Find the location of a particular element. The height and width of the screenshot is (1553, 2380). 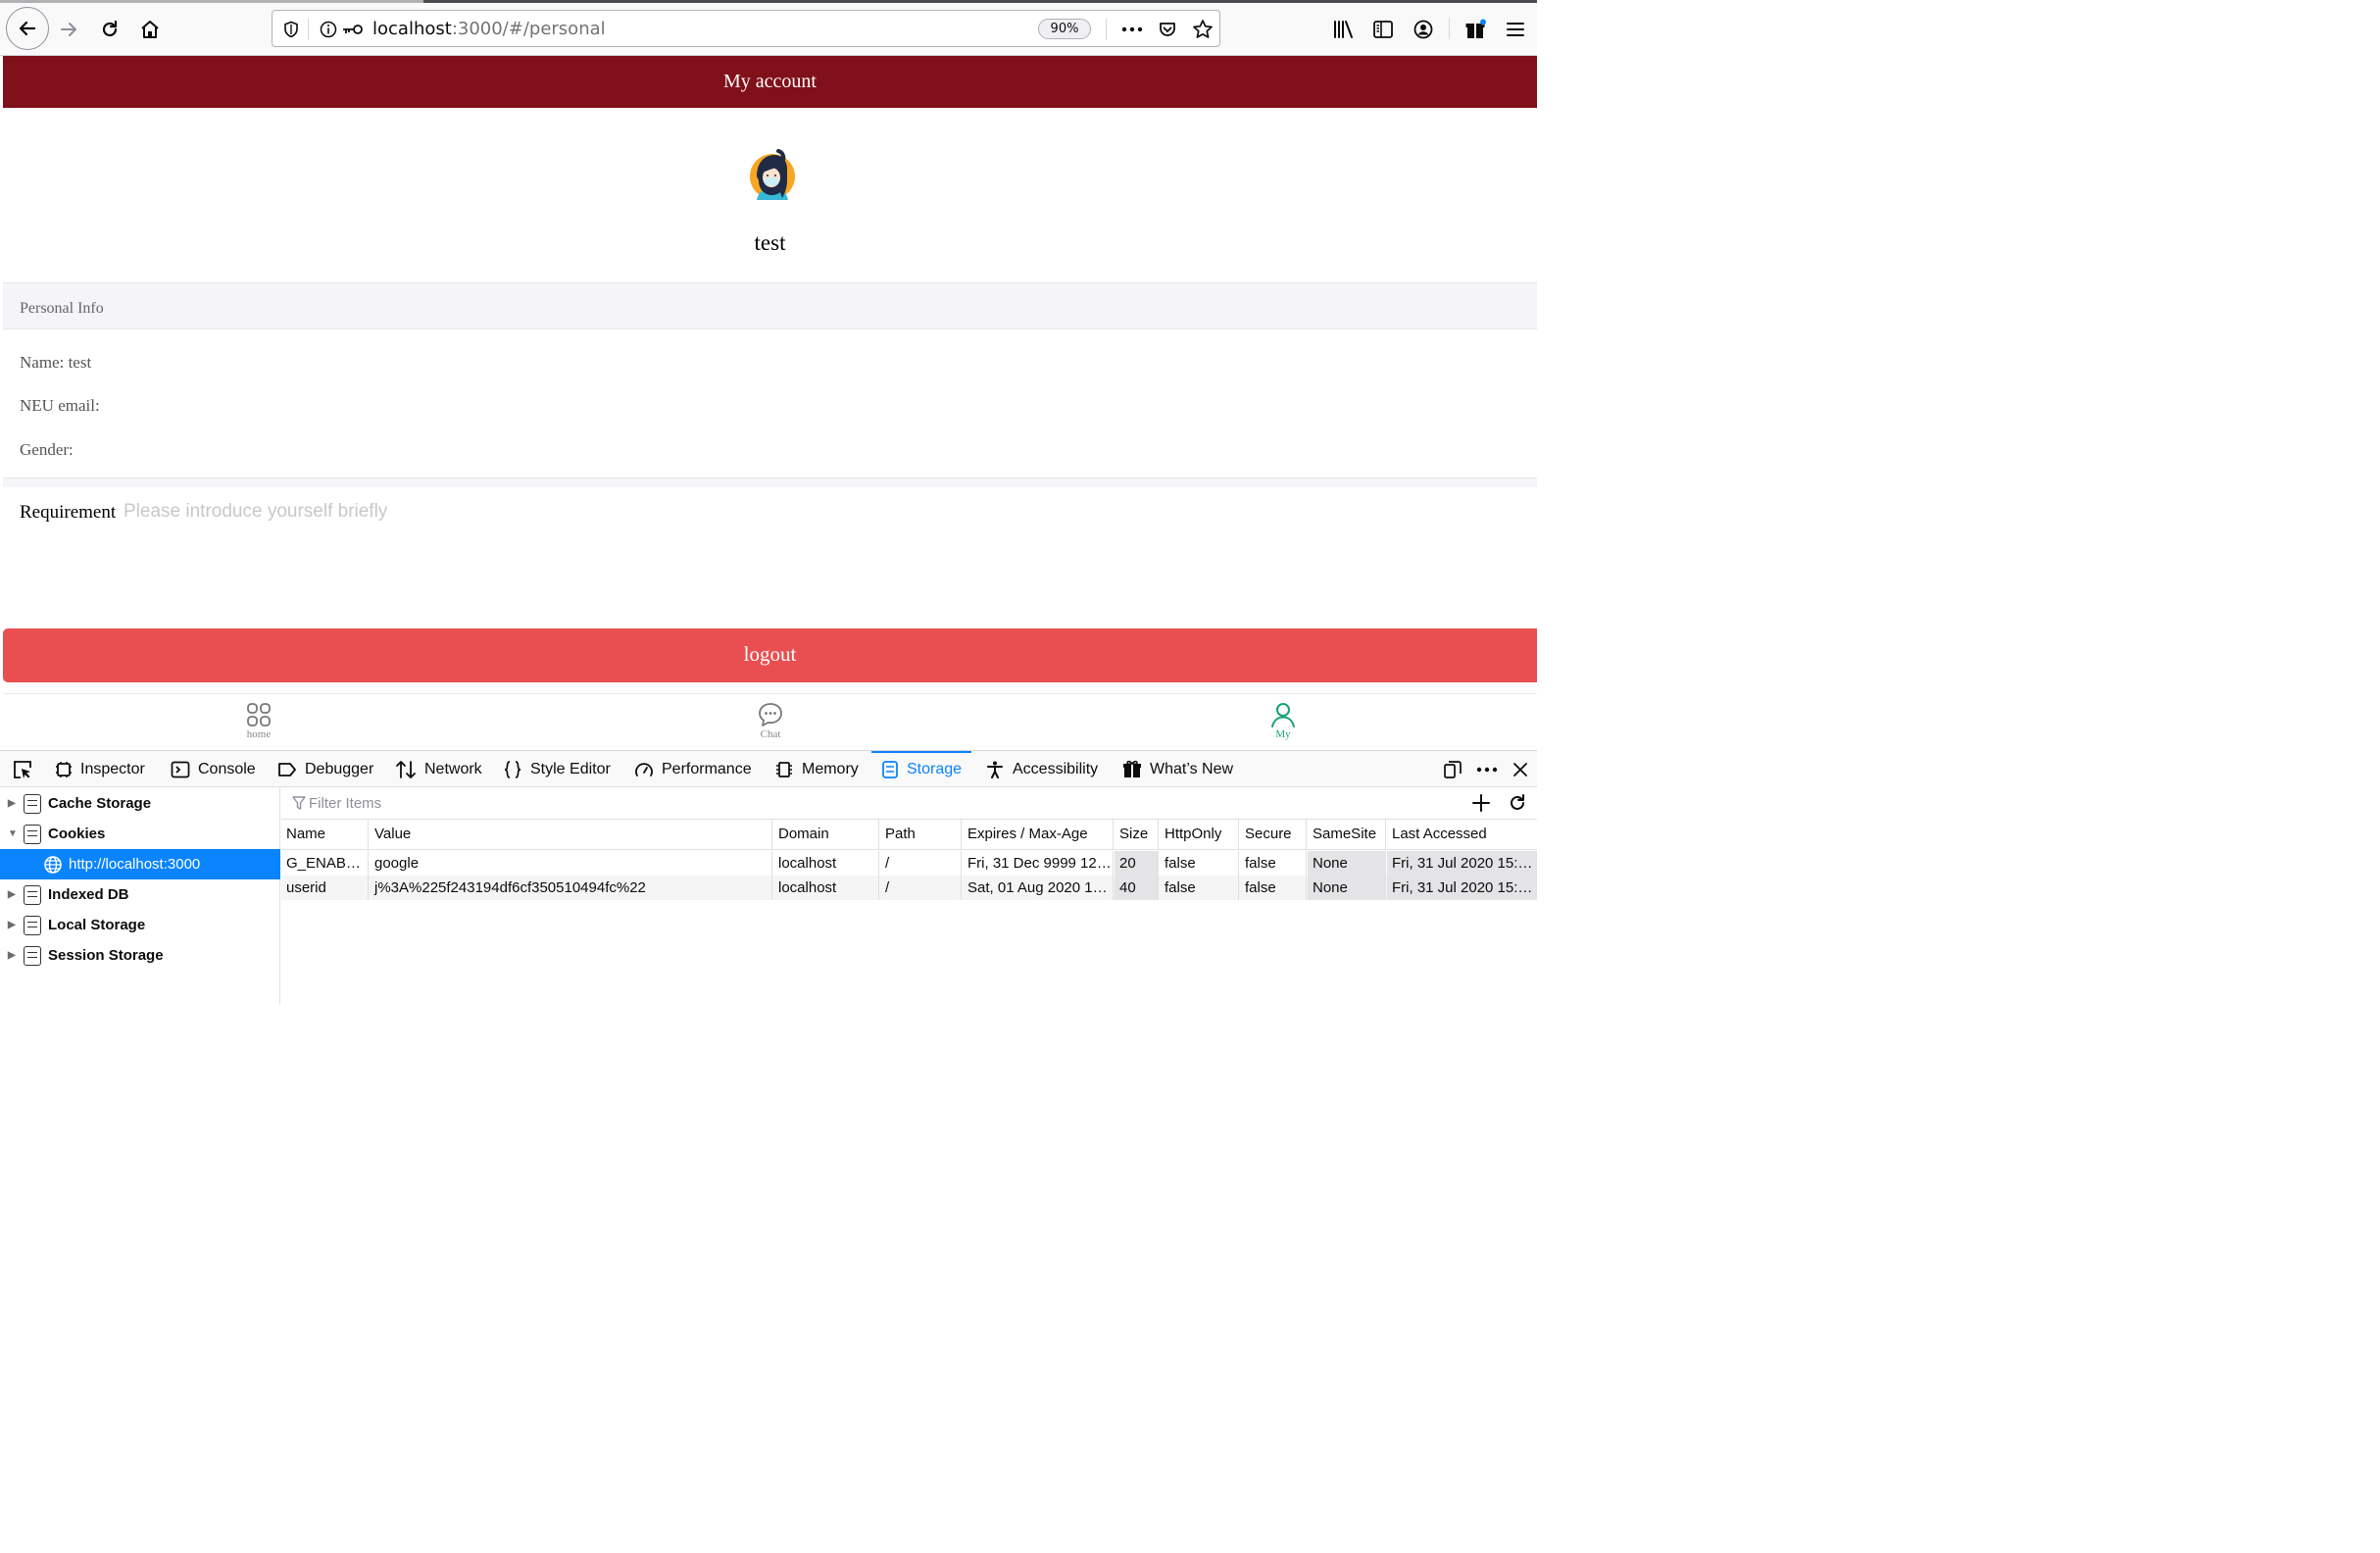

console-icon is located at coordinates (180, 769).